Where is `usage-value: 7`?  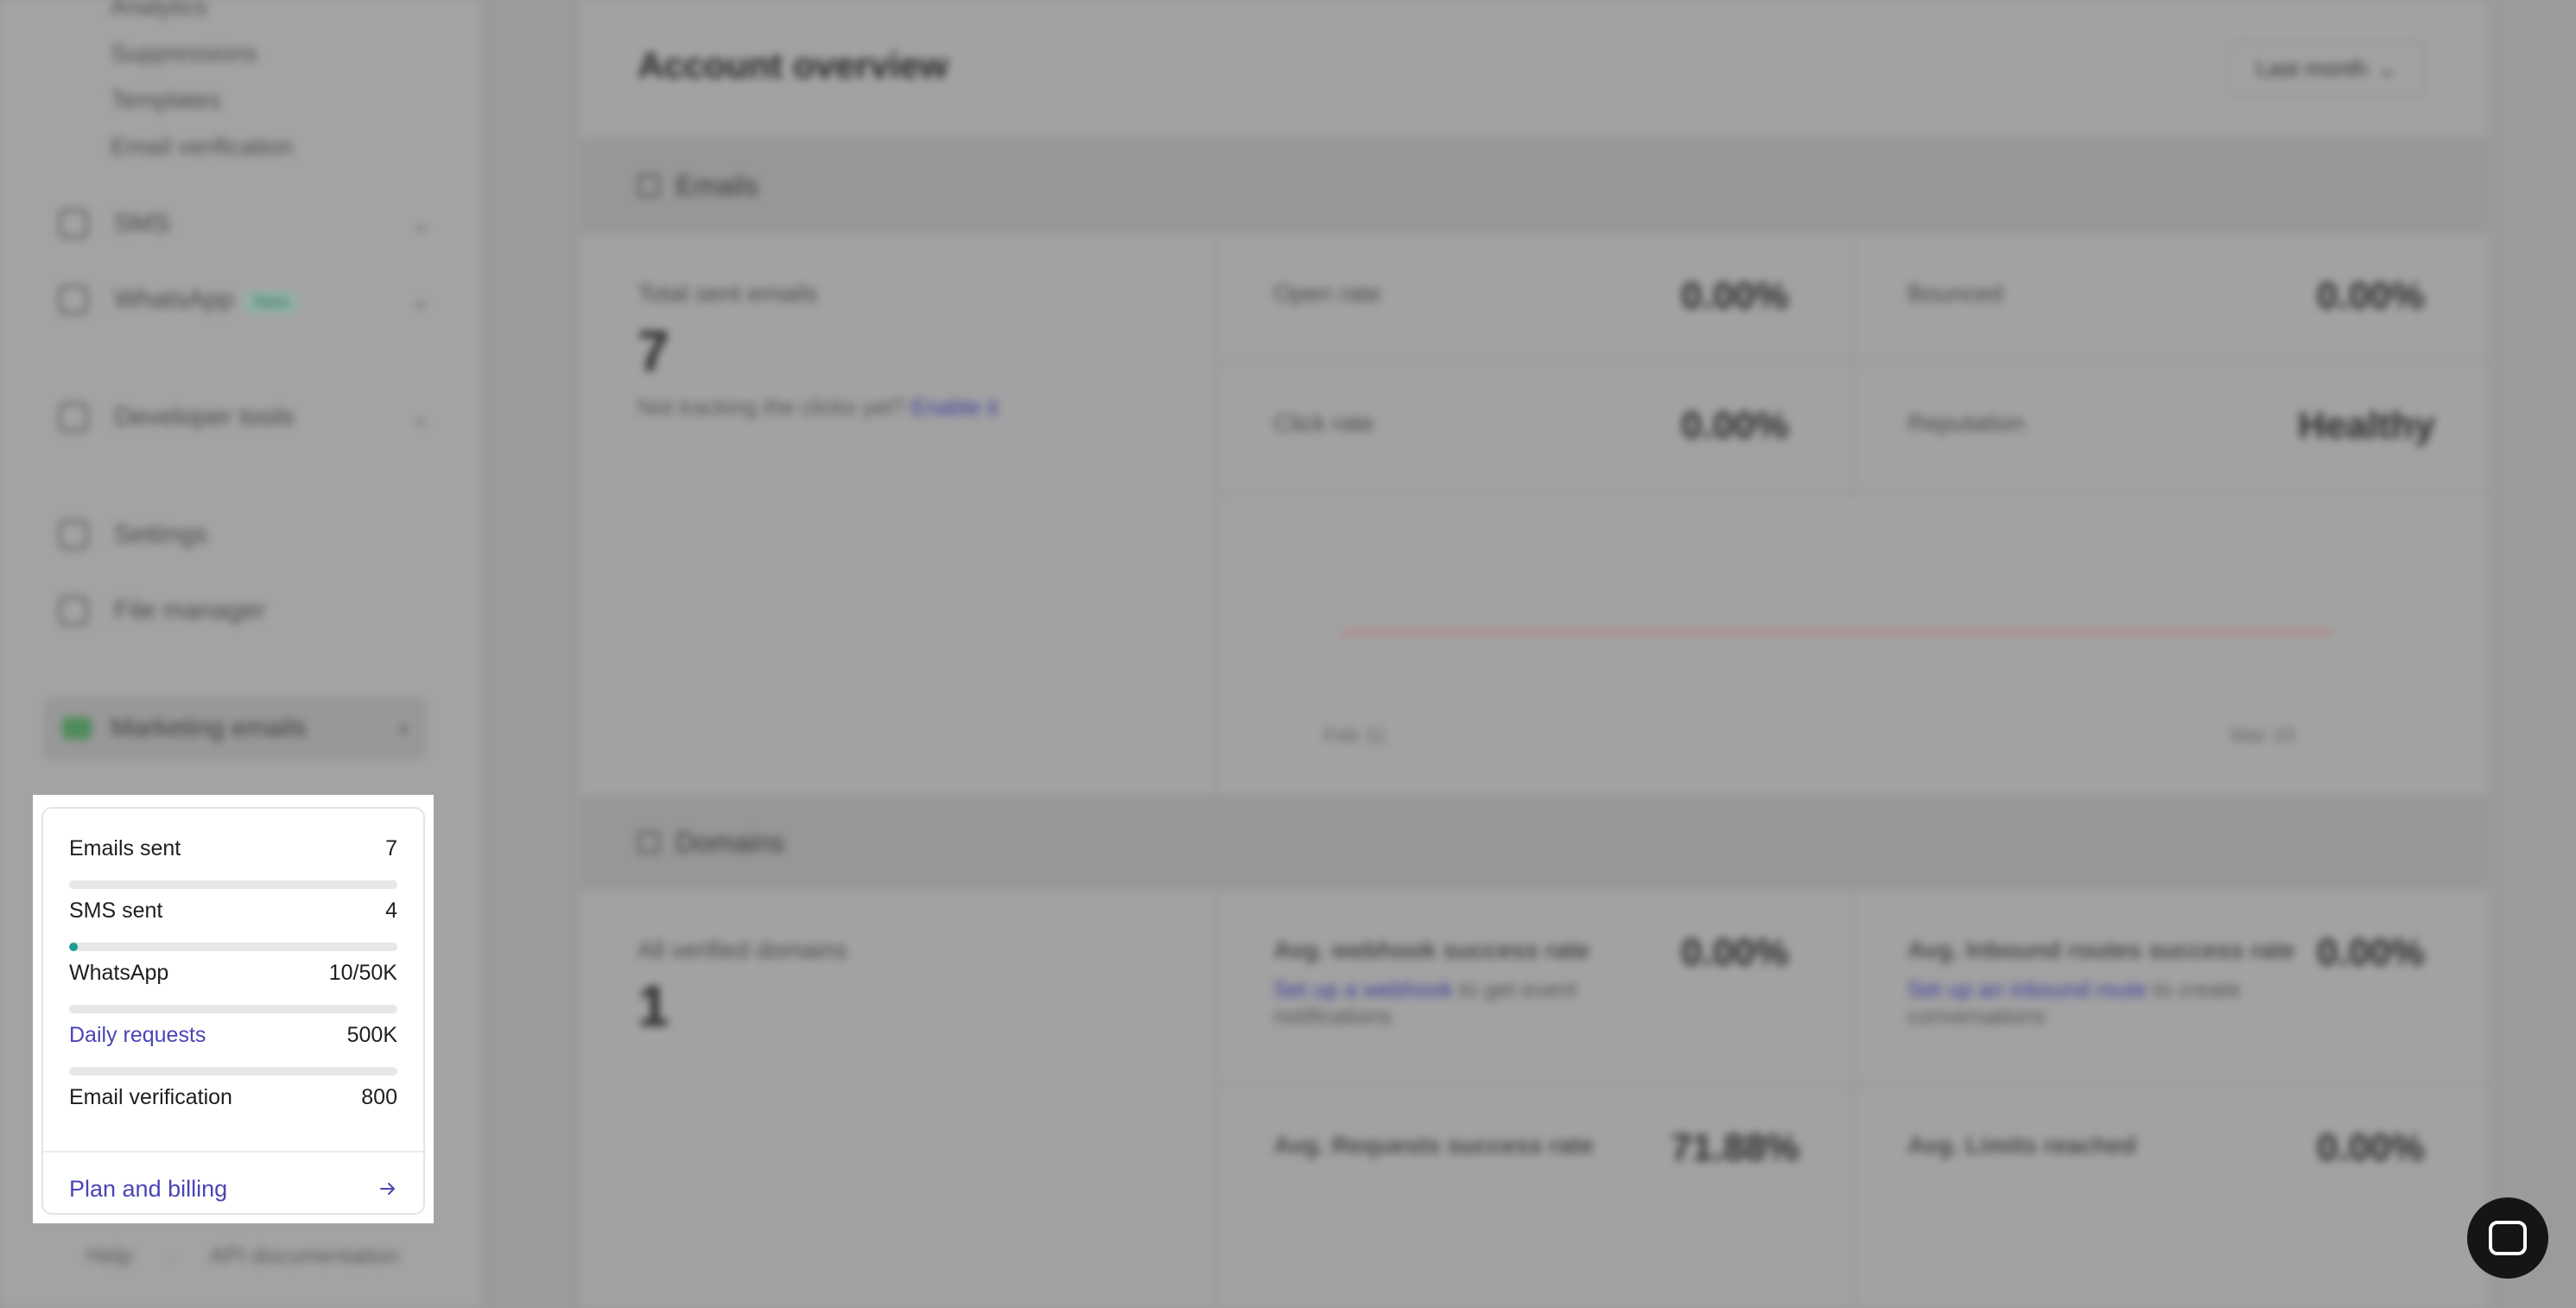
usage-value: 7 is located at coordinates (391, 848).